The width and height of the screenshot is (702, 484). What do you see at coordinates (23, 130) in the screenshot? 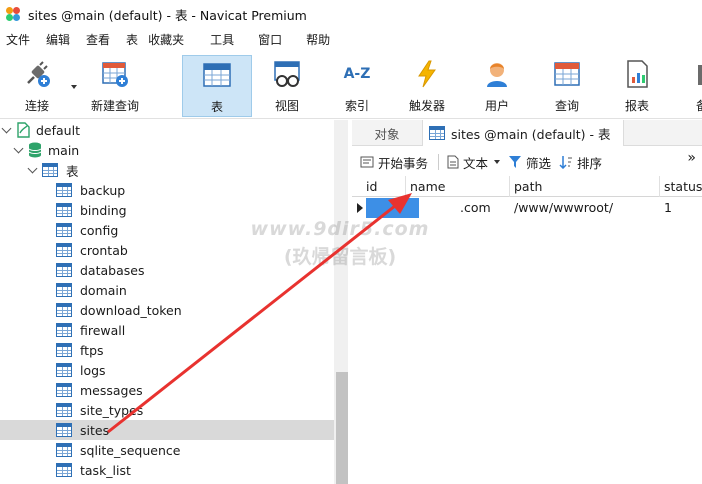
I see `connection-icon` at bounding box center [23, 130].